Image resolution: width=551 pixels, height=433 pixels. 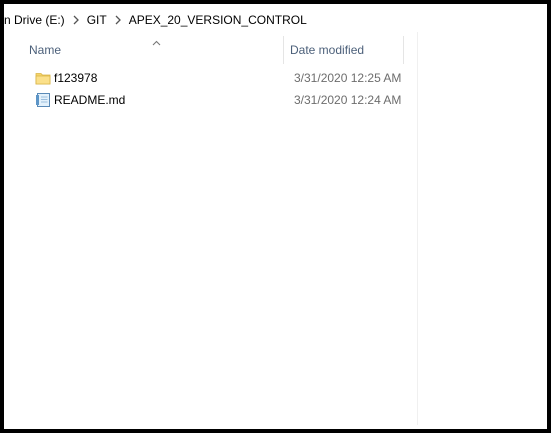 What do you see at coordinates (97, 20) in the screenshot?
I see `breadcrumb-item-git: GIT` at bounding box center [97, 20].